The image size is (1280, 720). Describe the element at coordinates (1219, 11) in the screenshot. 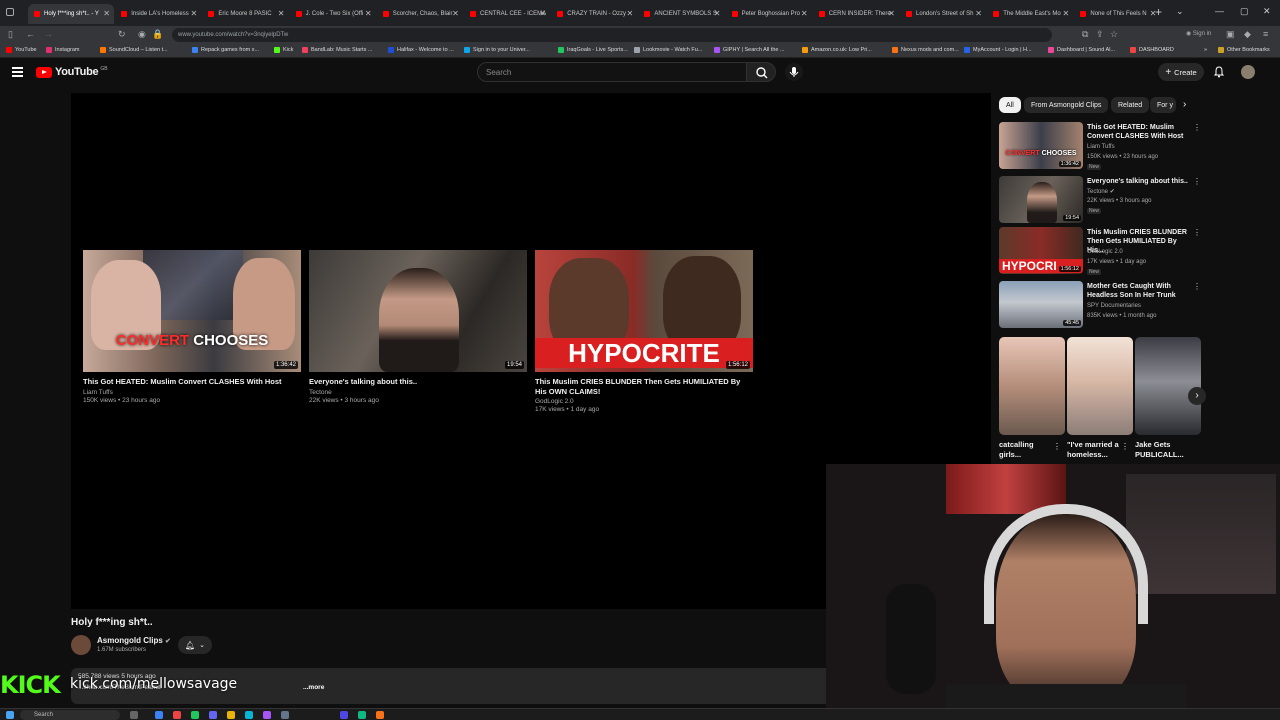

I see `minimize-icon: —` at that location.